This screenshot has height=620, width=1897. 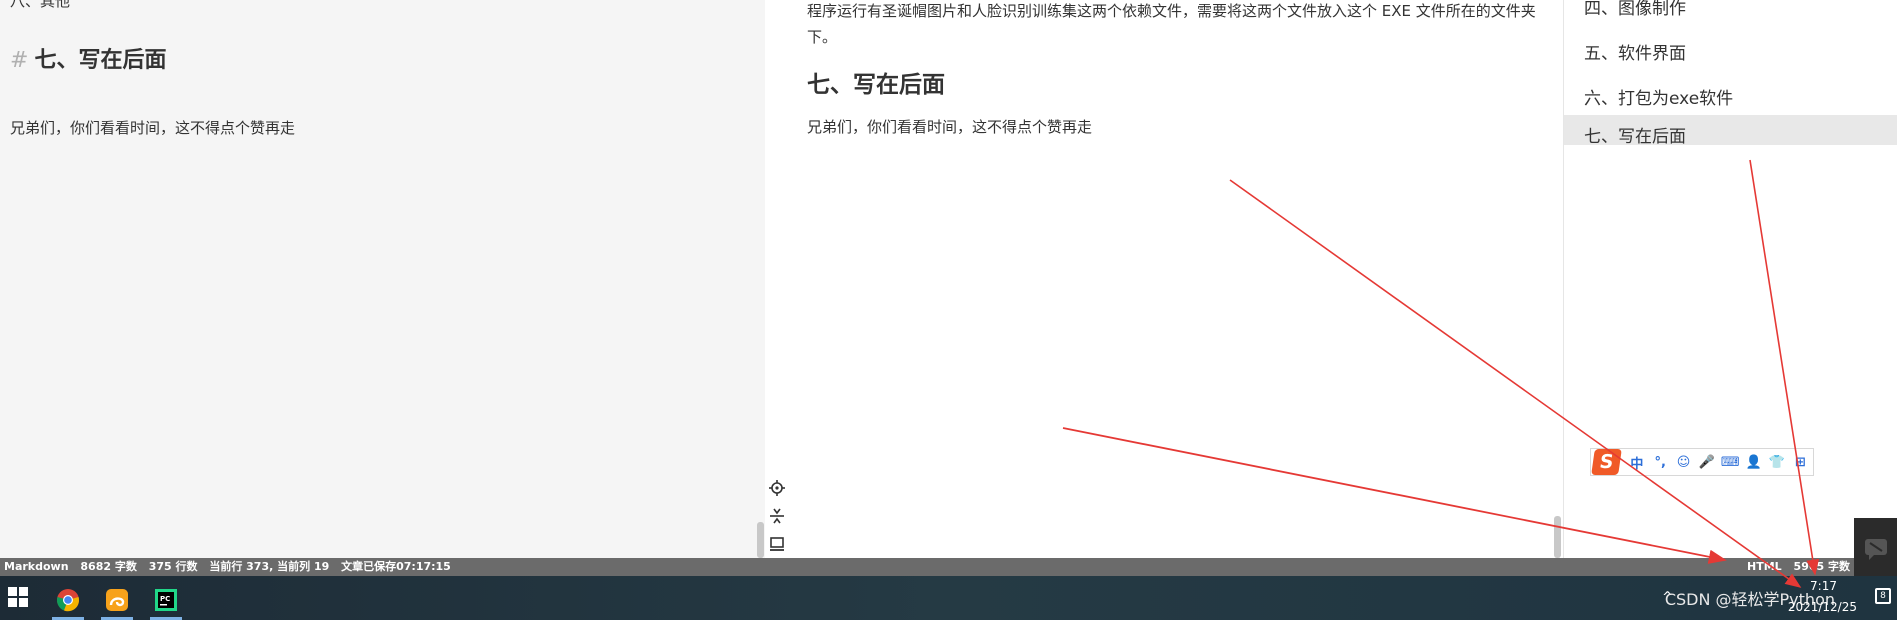 What do you see at coordinates (19, 60) in the screenshot?
I see `heading-hash: #` at bounding box center [19, 60].